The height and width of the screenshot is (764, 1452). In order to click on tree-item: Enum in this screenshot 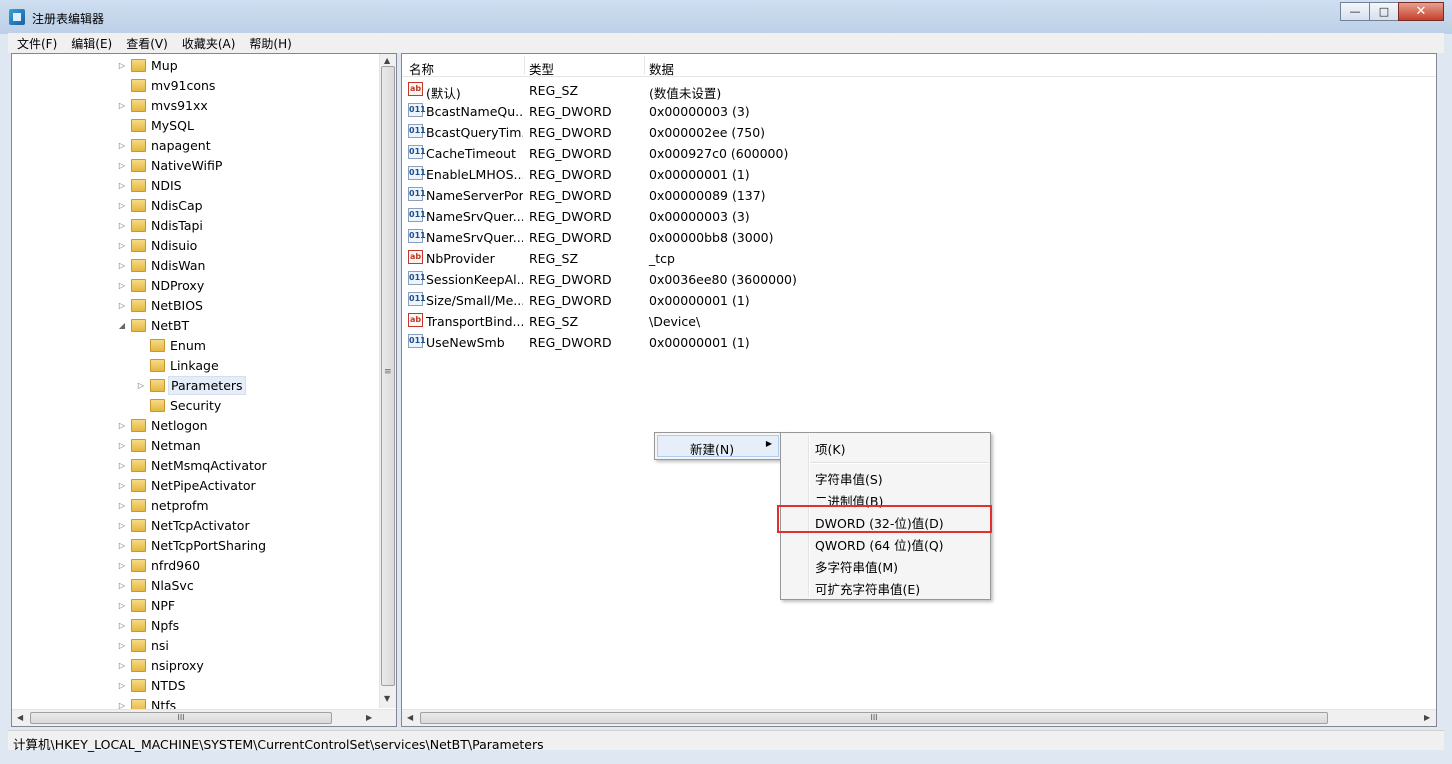, I will do `click(172, 345)`.